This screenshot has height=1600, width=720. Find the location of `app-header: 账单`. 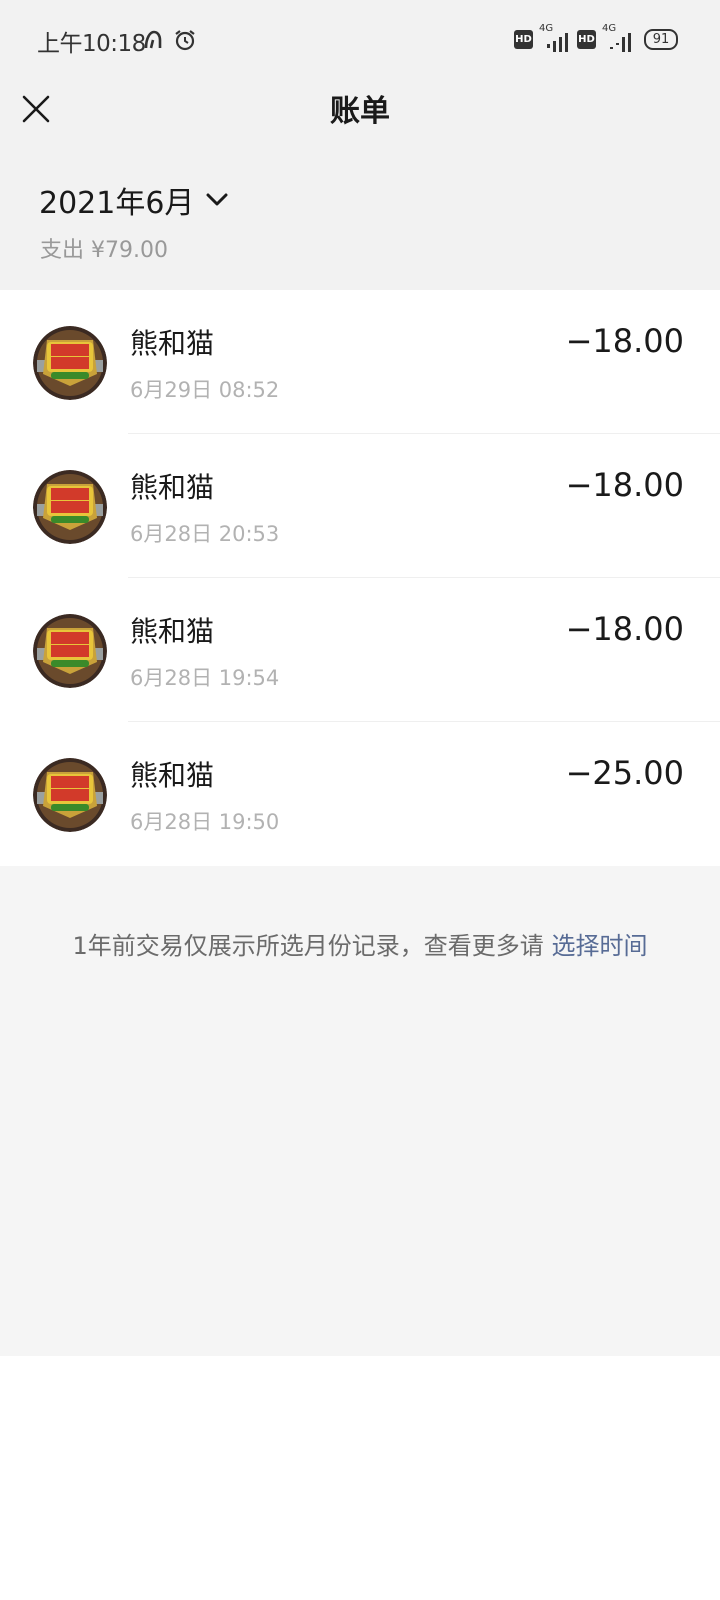

app-header: 账单 is located at coordinates (360, 118).